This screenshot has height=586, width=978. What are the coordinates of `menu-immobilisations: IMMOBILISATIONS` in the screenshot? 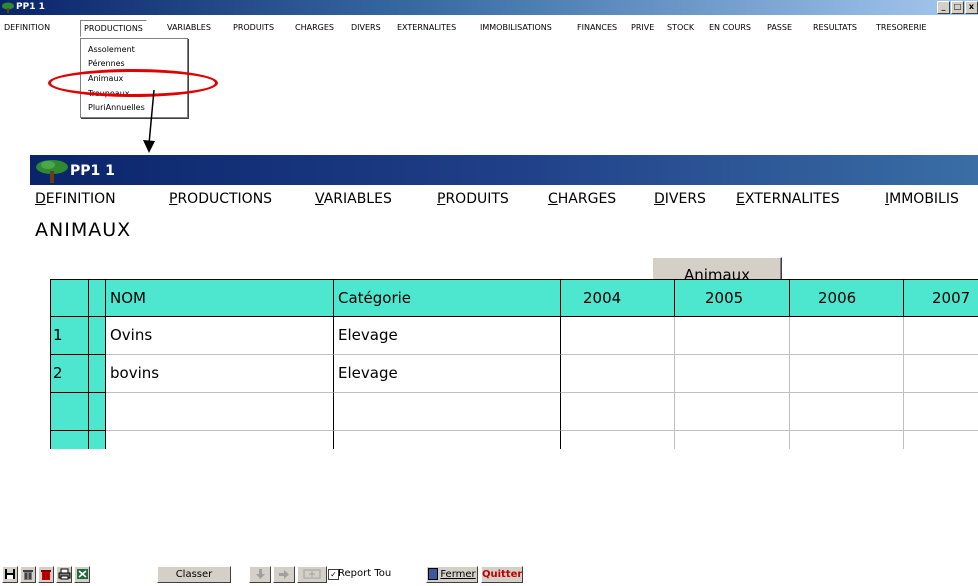 It's located at (516, 27).